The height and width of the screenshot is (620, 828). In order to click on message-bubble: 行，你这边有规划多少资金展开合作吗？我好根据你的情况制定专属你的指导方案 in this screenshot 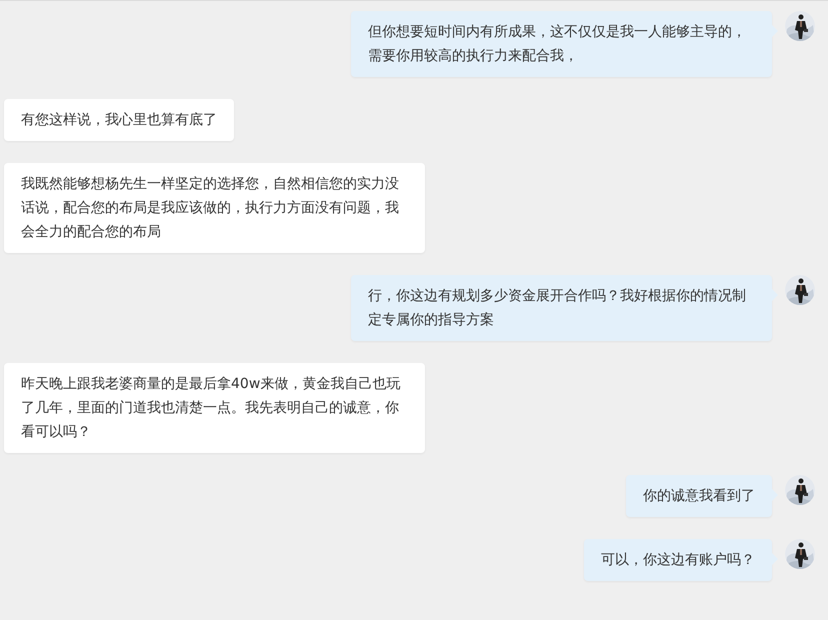, I will do `click(561, 308)`.